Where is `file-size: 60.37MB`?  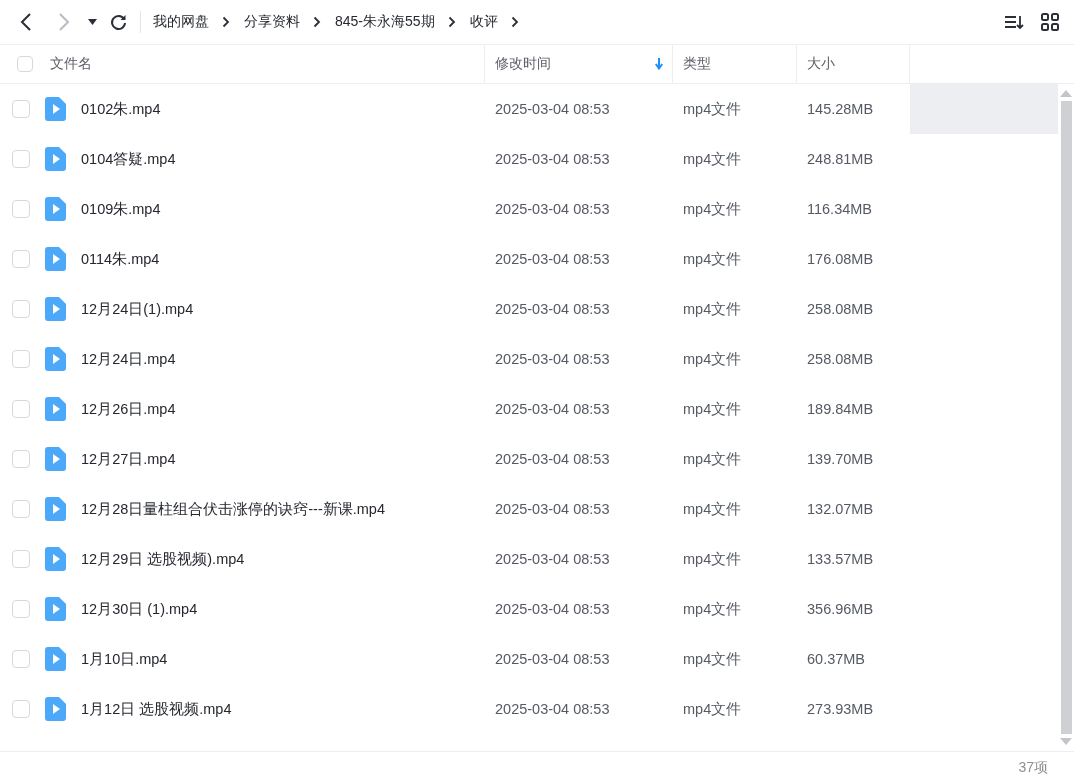
file-size: 60.37MB is located at coordinates (836, 659).